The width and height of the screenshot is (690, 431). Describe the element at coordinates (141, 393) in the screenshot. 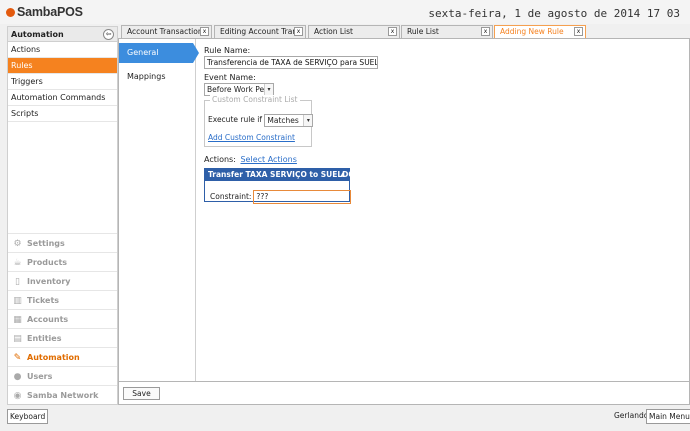

I see `save-button: Save` at that location.